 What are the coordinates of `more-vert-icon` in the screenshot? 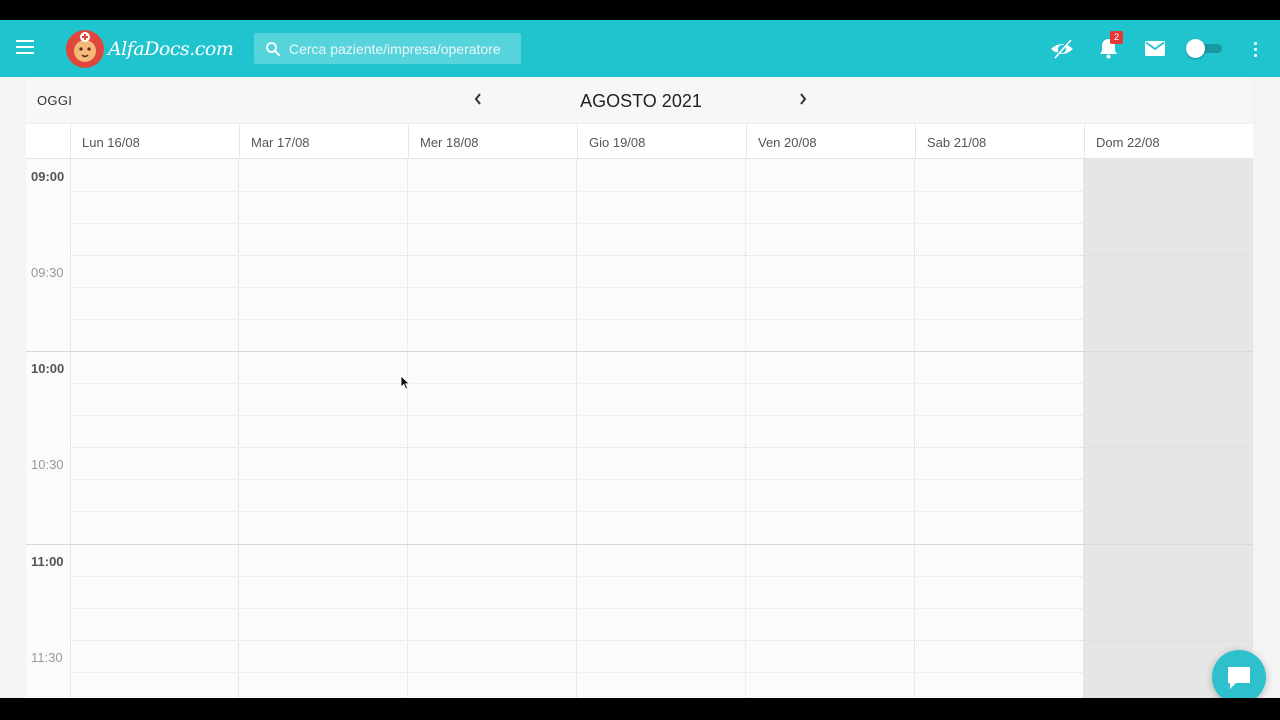 It's located at (1256, 50).